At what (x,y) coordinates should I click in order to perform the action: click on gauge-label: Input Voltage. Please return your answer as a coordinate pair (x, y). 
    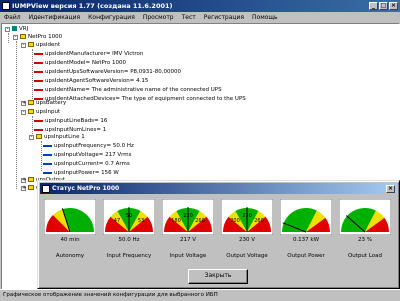
    Looking at the image, I should click on (188, 256).